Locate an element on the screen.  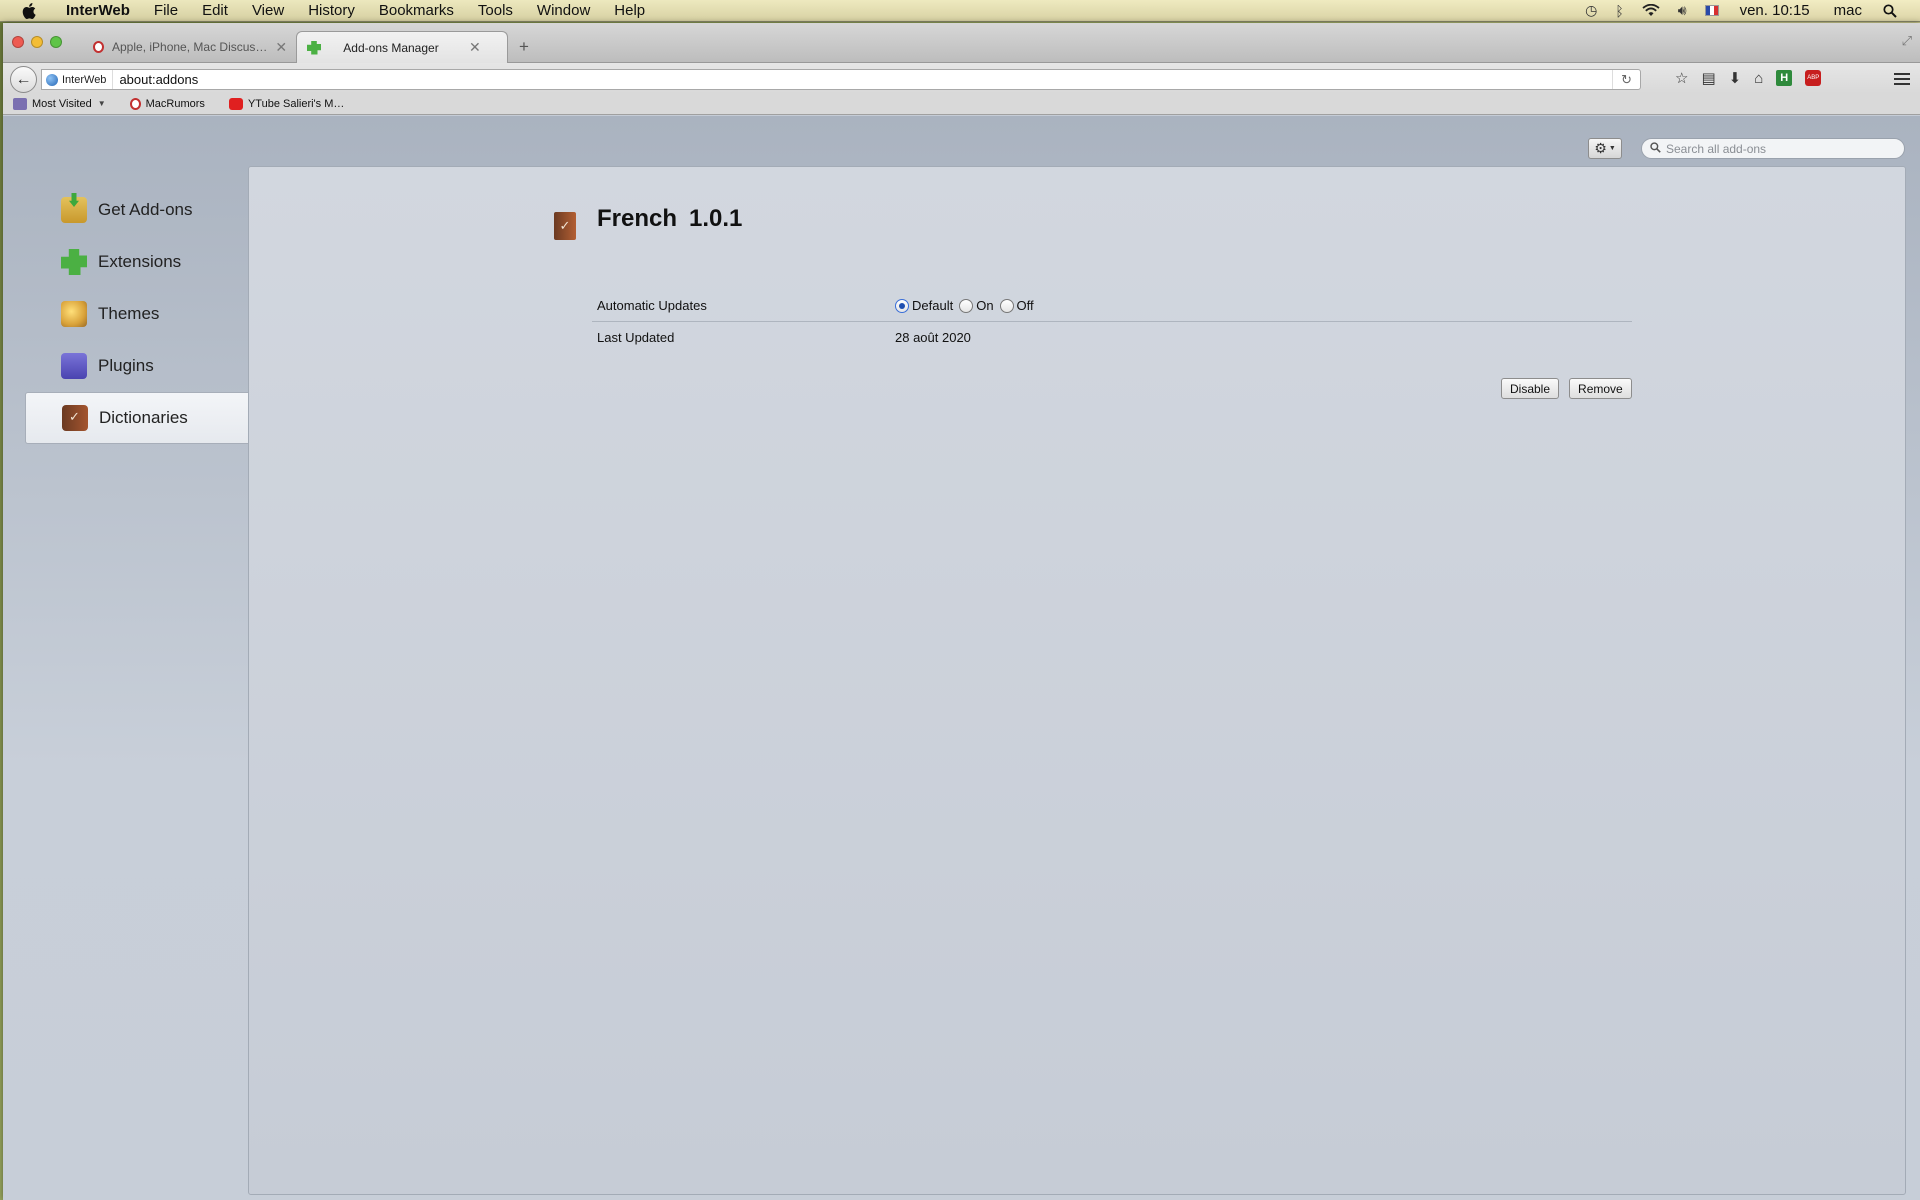
auto-update-on-radio: On is located at coordinates (976, 305).